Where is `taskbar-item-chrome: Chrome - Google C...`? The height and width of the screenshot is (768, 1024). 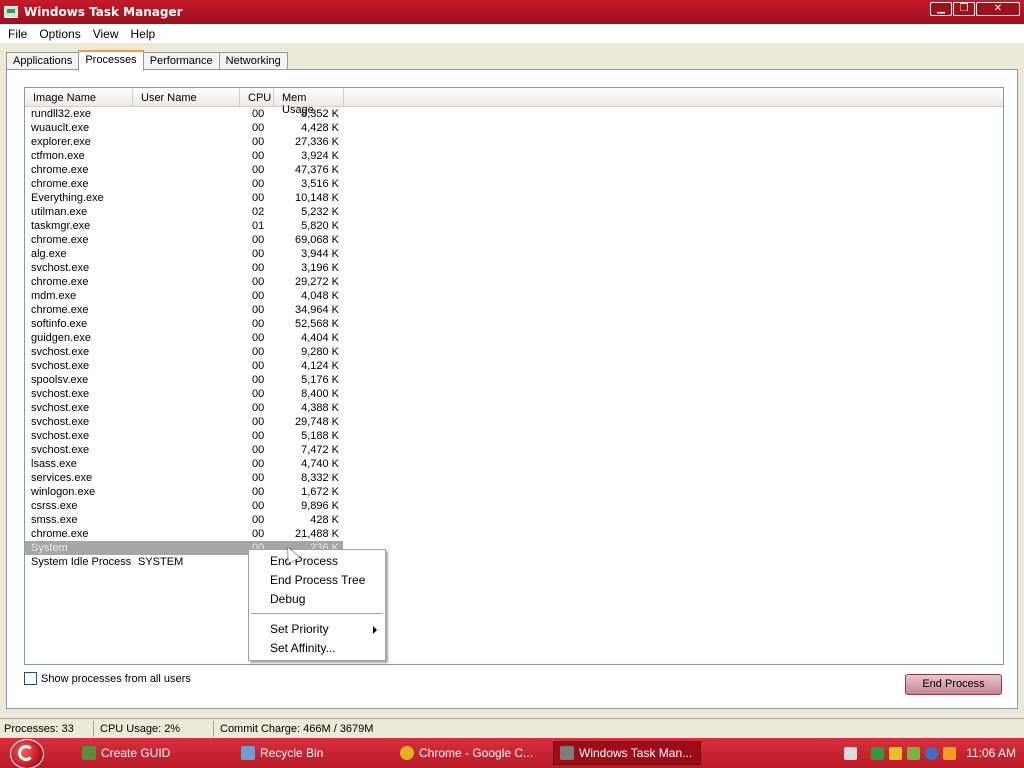
taskbar-item-chrome: Chrome - Google C... is located at coordinates (471, 753).